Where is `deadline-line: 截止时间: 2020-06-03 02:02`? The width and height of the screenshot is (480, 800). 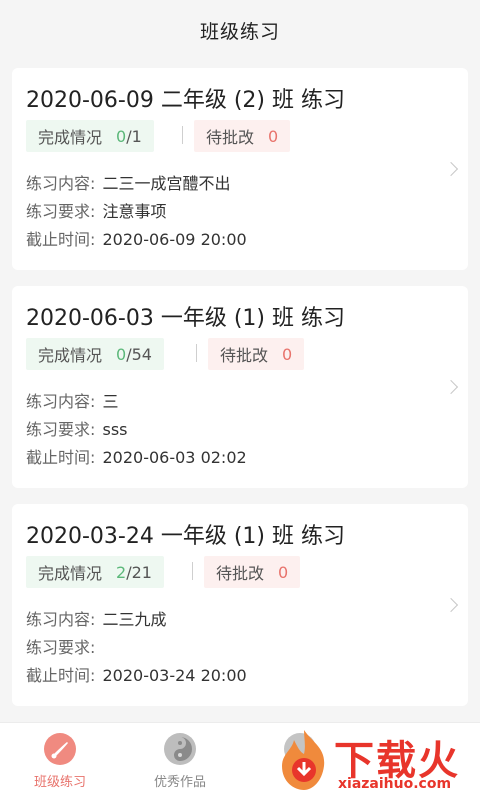 deadline-line: 截止时间: 2020-06-03 02:02 is located at coordinates (136, 456).